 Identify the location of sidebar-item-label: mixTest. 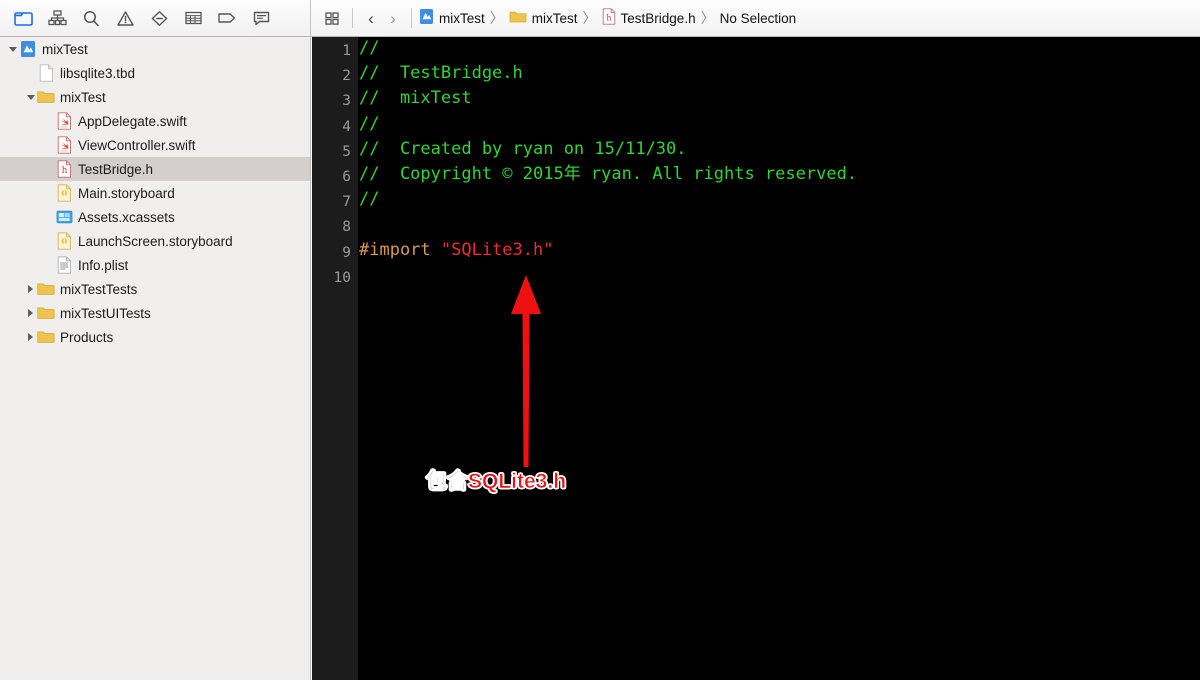
(65, 49).